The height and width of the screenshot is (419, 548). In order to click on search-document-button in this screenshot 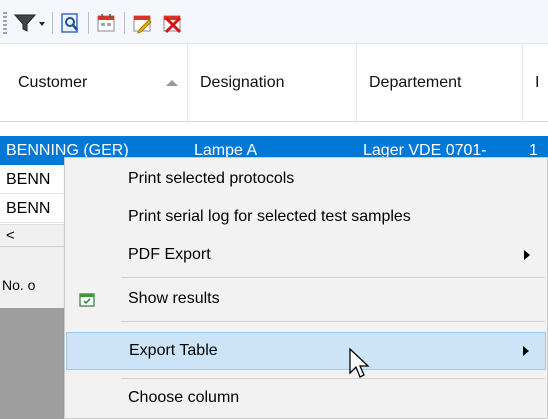, I will do `click(70, 23)`.